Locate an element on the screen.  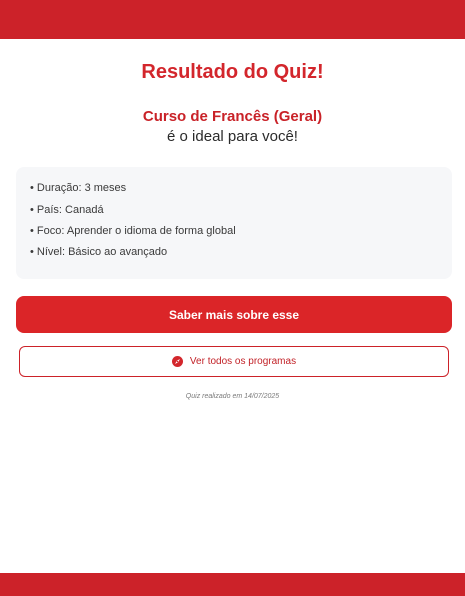
detail-level: • Nível: Básico ao avançado is located at coordinates (99, 252).